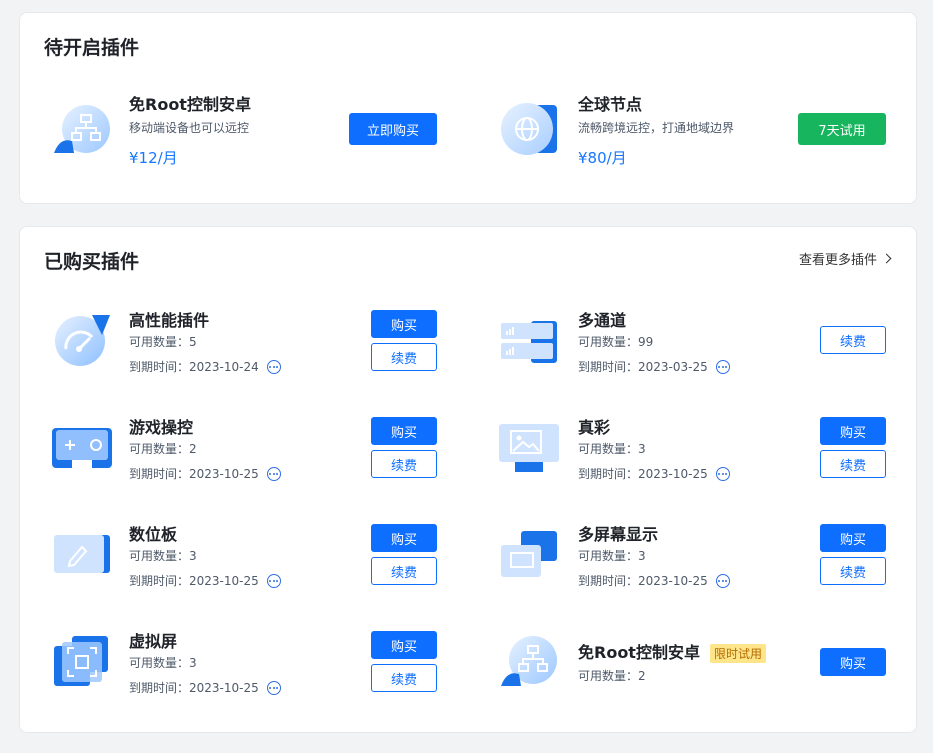 The height and width of the screenshot is (753, 933). What do you see at coordinates (82, 555) in the screenshot?
I see `pen-tablet-icon` at bounding box center [82, 555].